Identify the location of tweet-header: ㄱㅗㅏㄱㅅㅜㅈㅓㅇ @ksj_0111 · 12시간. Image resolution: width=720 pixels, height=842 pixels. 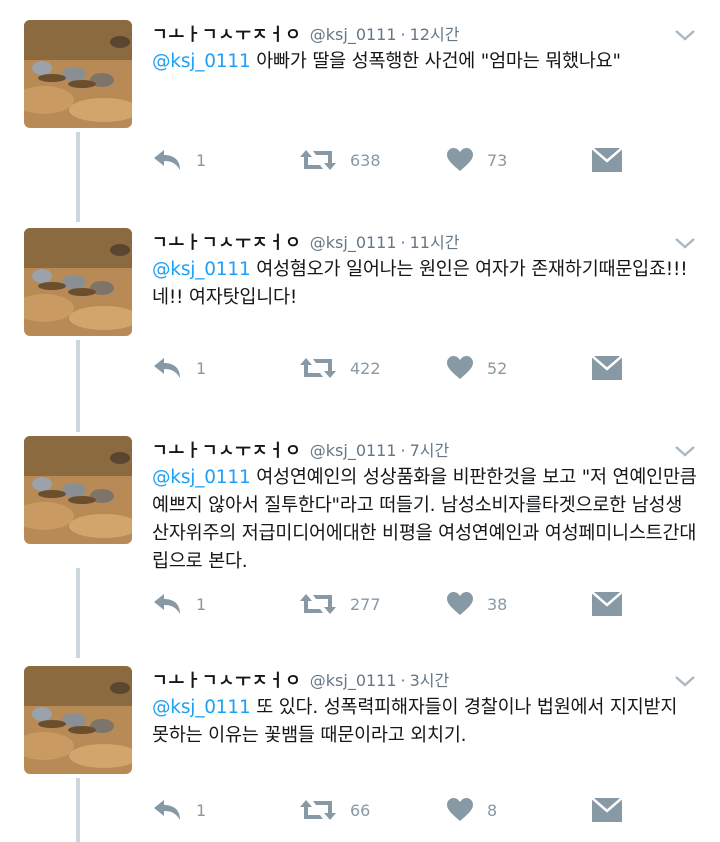
(305, 35).